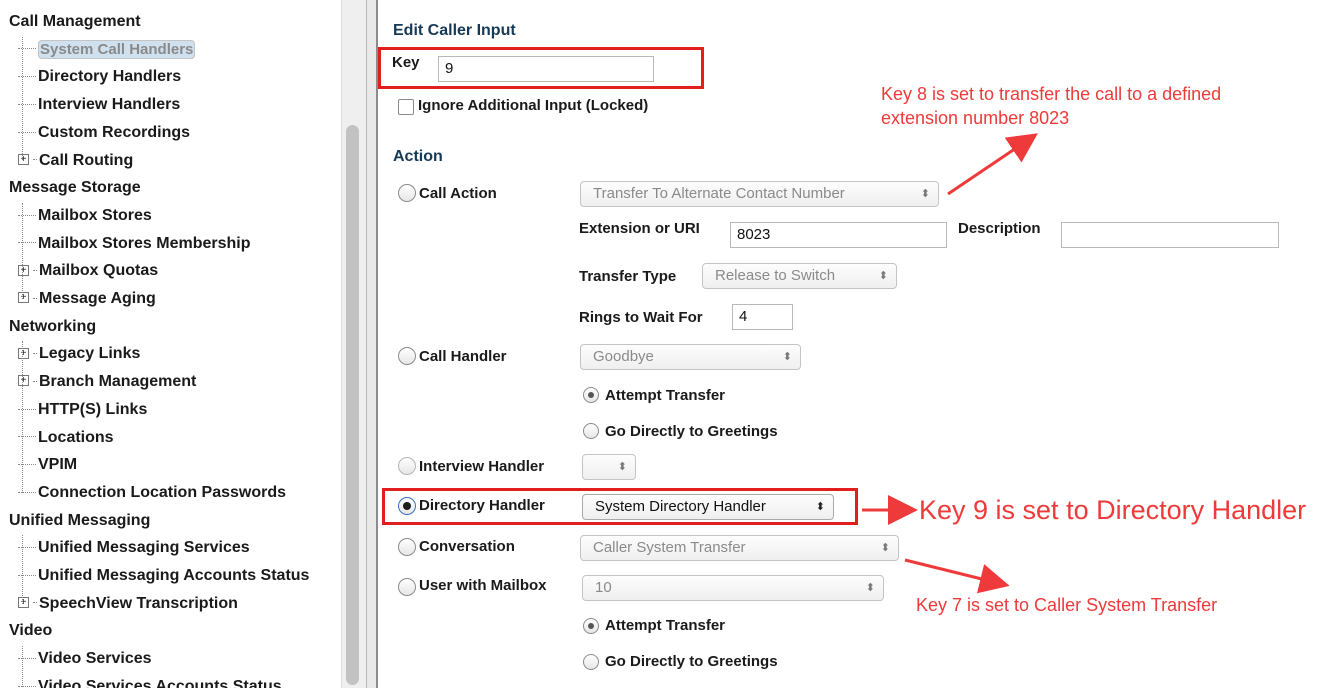 This screenshot has width=1335, height=688. Describe the element at coordinates (992, 164) in the screenshot. I see `arrow-to-key8-note` at that location.